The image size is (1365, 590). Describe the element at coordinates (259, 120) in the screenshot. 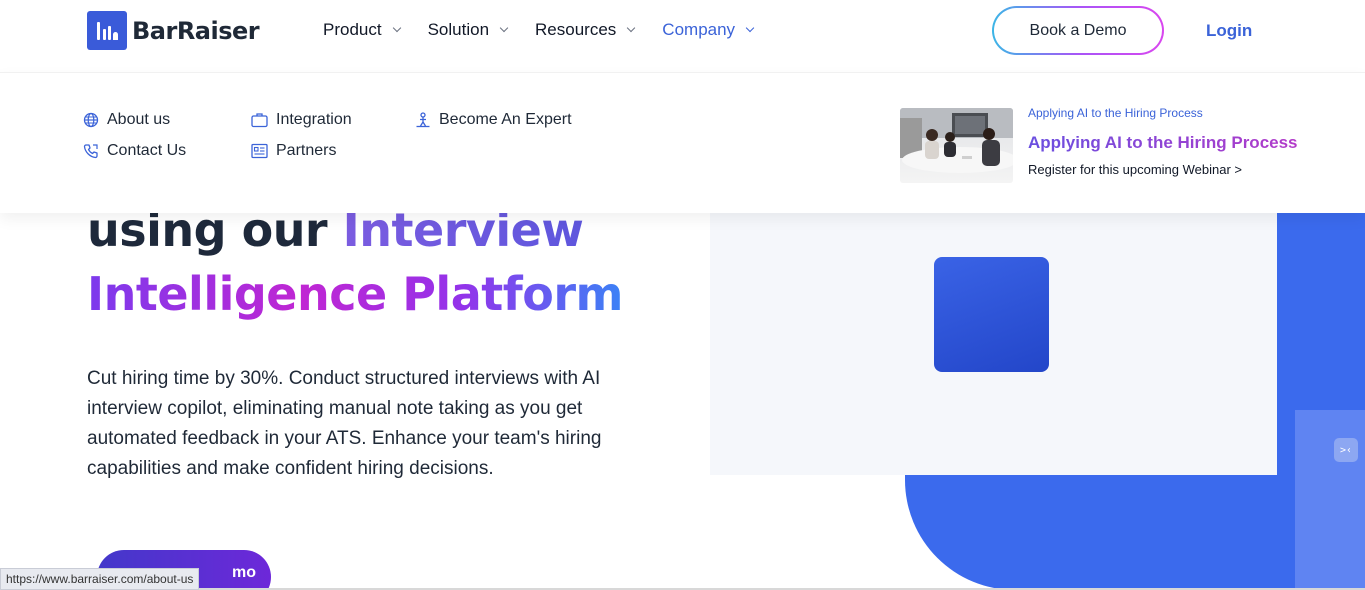

I see `briefcase-icon` at that location.